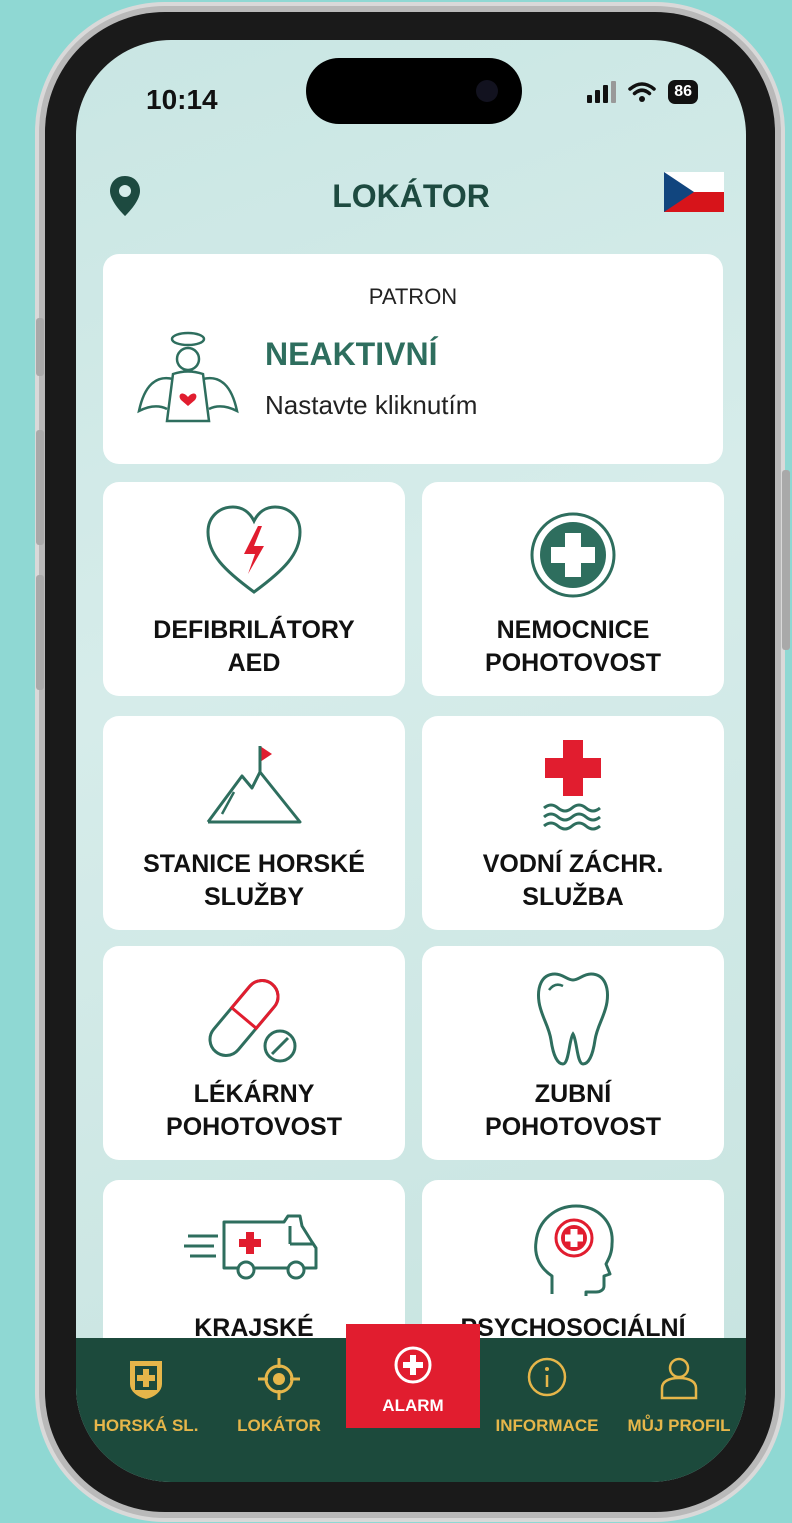 Image resolution: width=792 pixels, height=1523 pixels. Describe the element at coordinates (679, 1425) in the screenshot. I see `nav-label: MŮJ PROFIL` at that location.